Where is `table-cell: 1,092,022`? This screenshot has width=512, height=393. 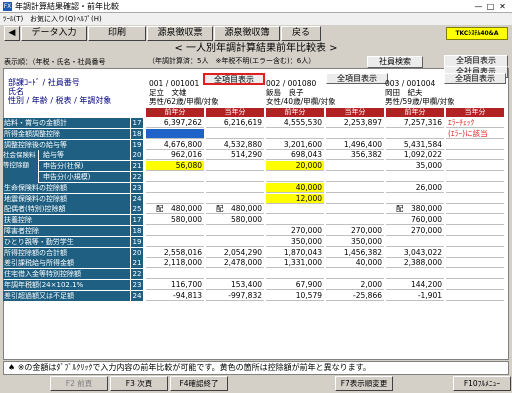 table-cell: 1,092,022 is located at coordinates (415, 155).